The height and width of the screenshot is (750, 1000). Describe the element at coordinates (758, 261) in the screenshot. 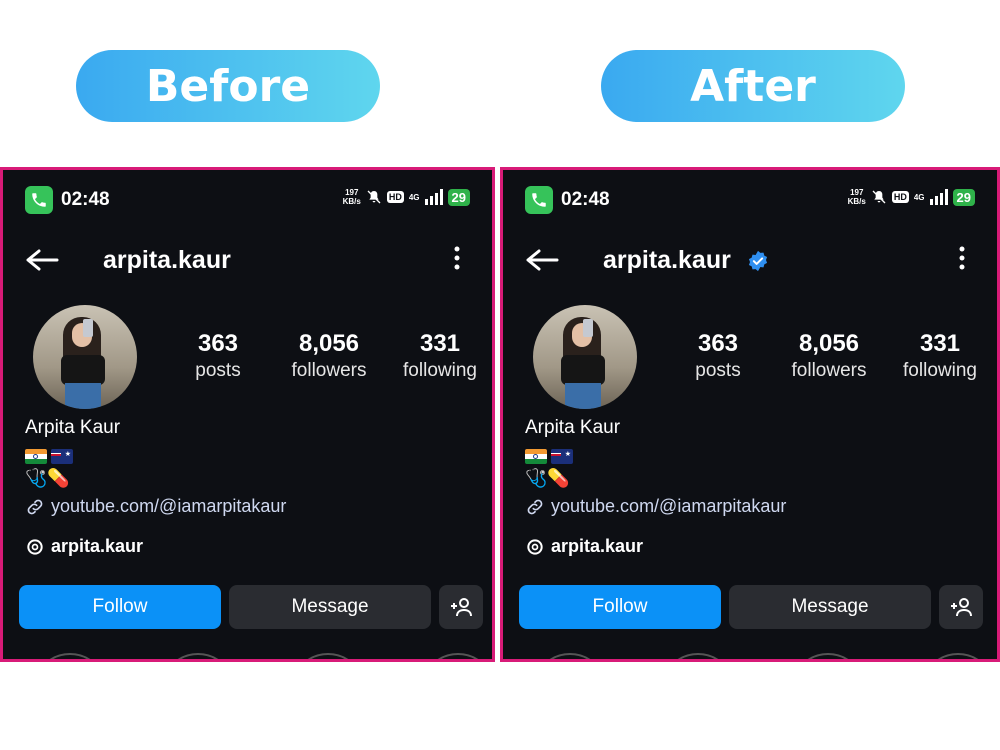

I see `verified-badge-icon` at that location.